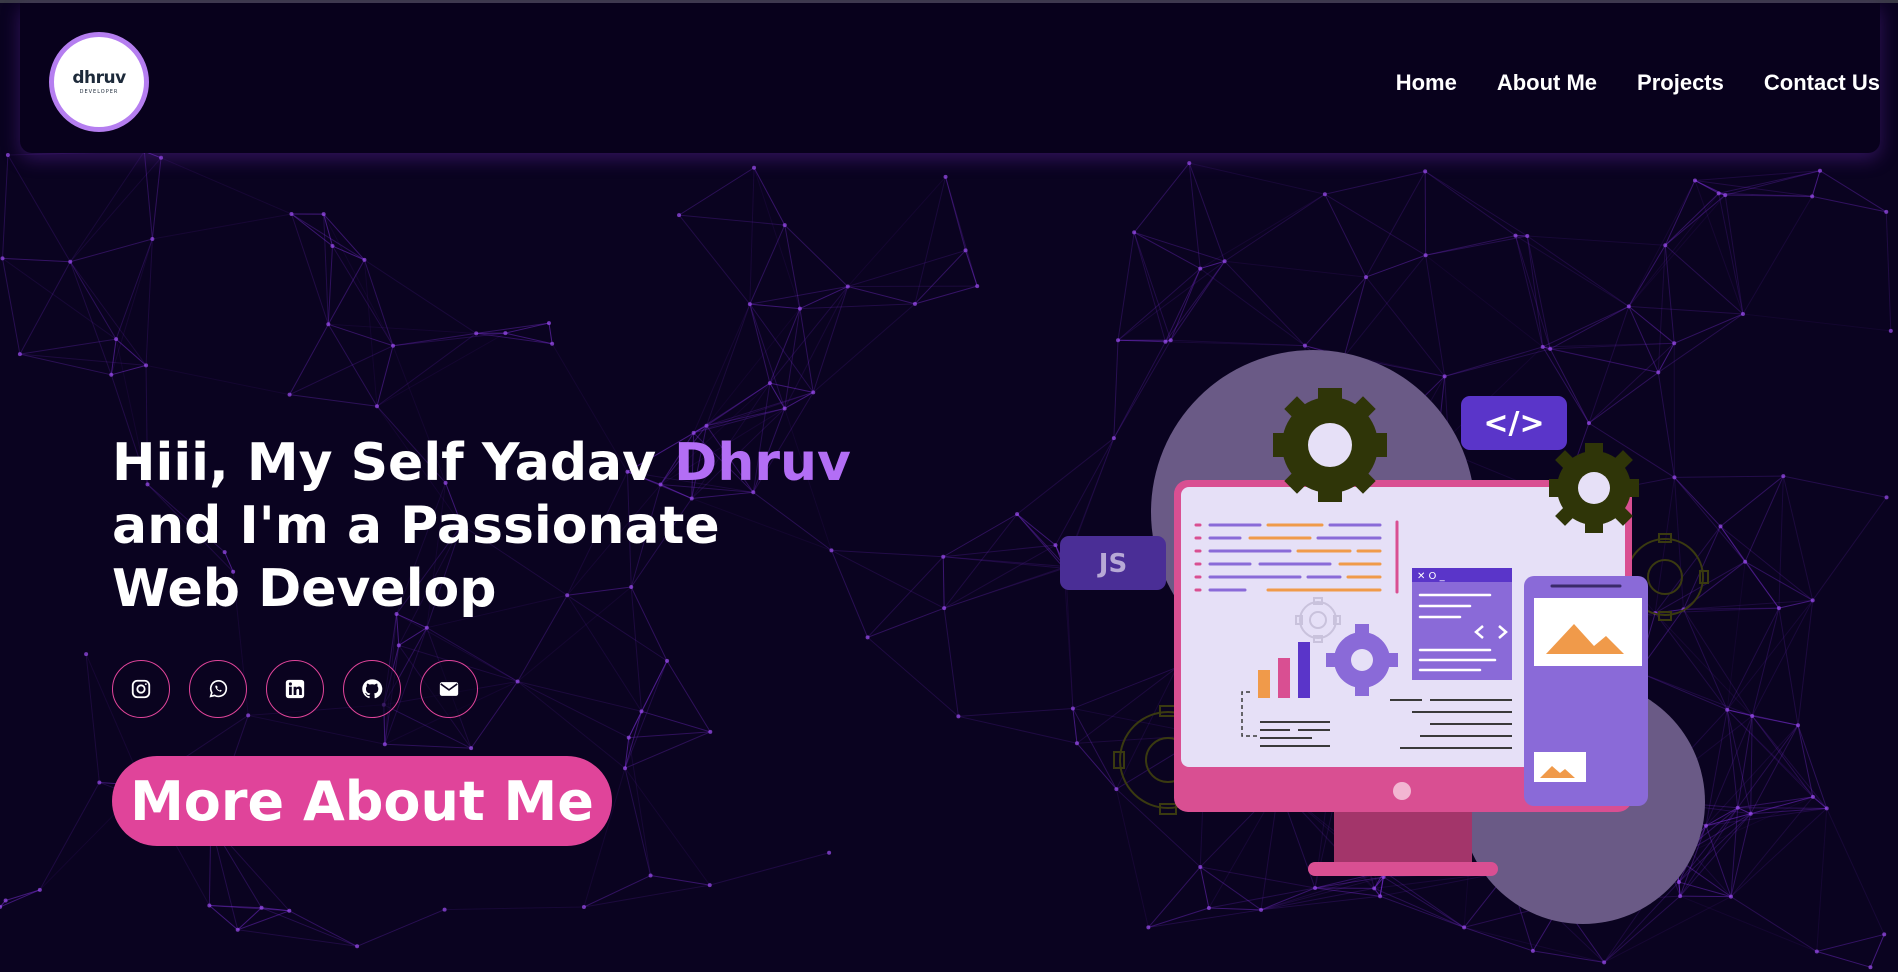 This screenshot has height=972, width=1898. Describe the element at coordinates (218, 689) in the screenshot. I see `whatsapp-button` at that location.